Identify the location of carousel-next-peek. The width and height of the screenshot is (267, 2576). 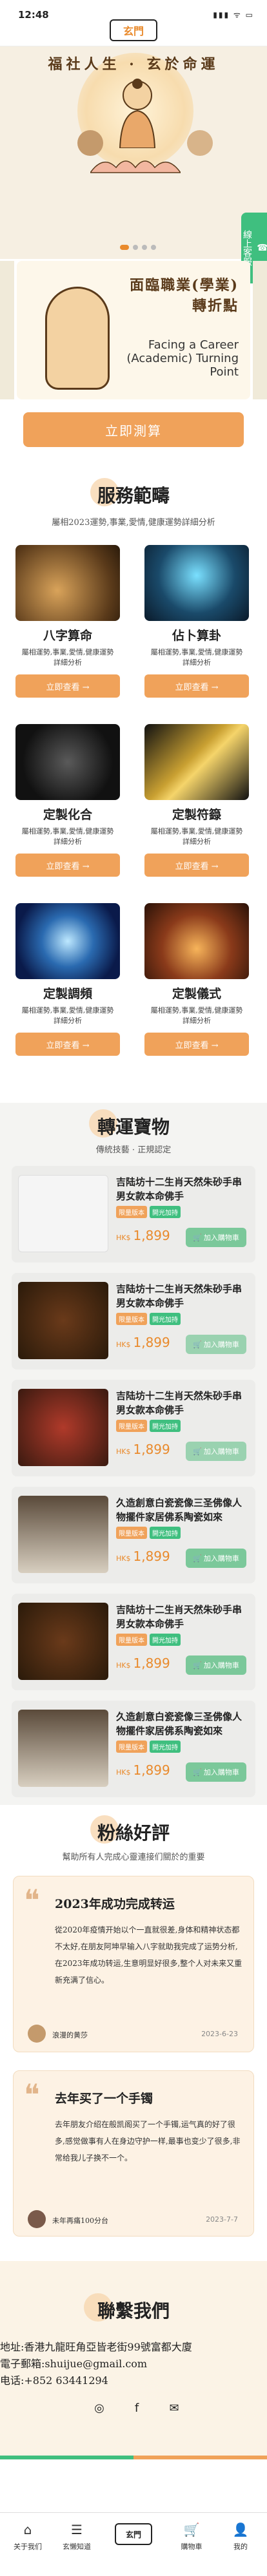
(260, 330).